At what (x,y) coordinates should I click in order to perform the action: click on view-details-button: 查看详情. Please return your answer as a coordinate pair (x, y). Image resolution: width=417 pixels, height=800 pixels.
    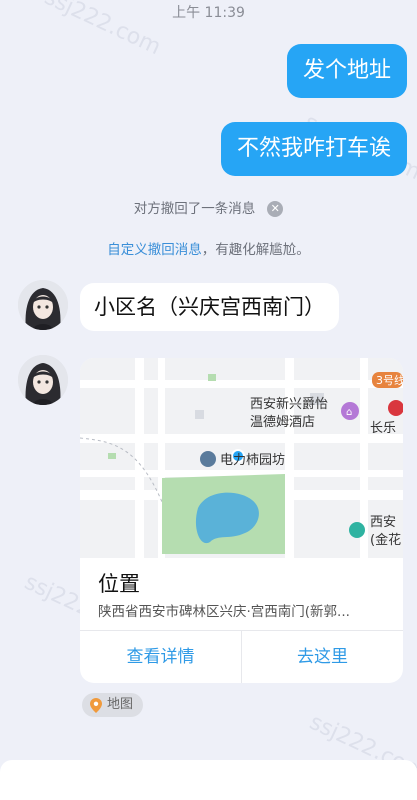
    Looking at the image, I should click on (160, 657).